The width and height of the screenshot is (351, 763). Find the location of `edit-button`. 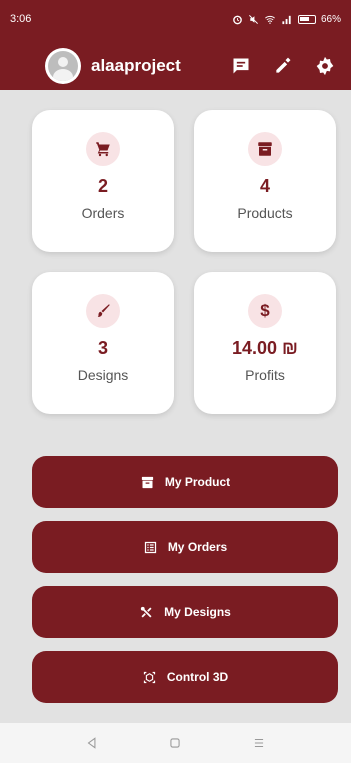

edit-button is located at coordinates (283, 66).